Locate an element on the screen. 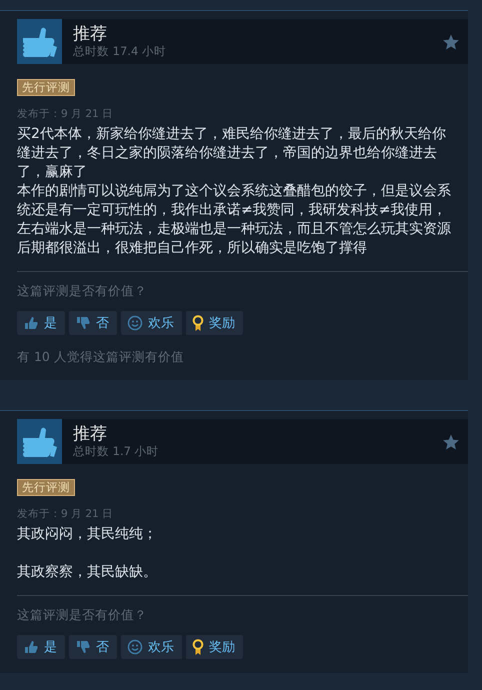 This screenshot has height=690, width=482. review-paragraph: 本作的剧情可以说纯屌为了这个议会系统这叠醋包的饺子，但是议会系统还是有一定可玩性的，我作出承诺≠我赞同，我研发科技≠我使用，左右端水是一种玩法，走极端也是一种玩法，而且不管怎么玩其实资源后期都很溢出，很难把自己作死，所以确实是吃饱了撑得 is located at coordinates (234, 220).